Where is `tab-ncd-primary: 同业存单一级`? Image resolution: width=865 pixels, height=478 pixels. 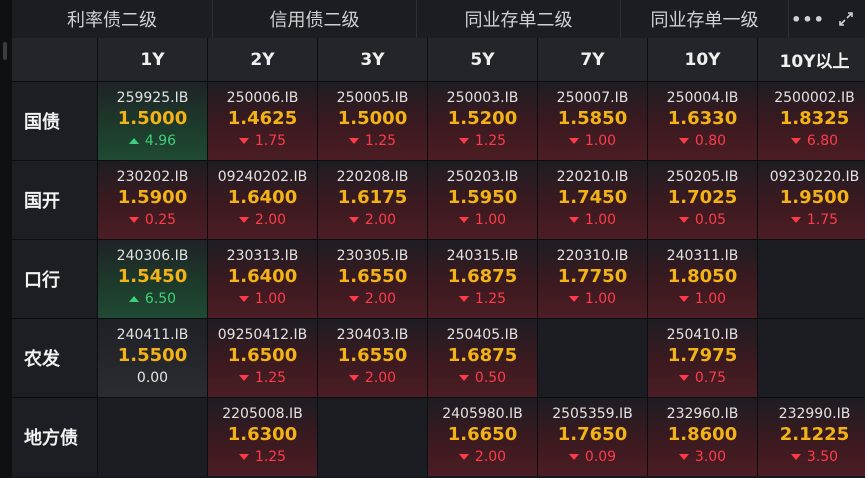 tab-ncd-primary: 同业存单一级 is located at coordinates (705, 19).